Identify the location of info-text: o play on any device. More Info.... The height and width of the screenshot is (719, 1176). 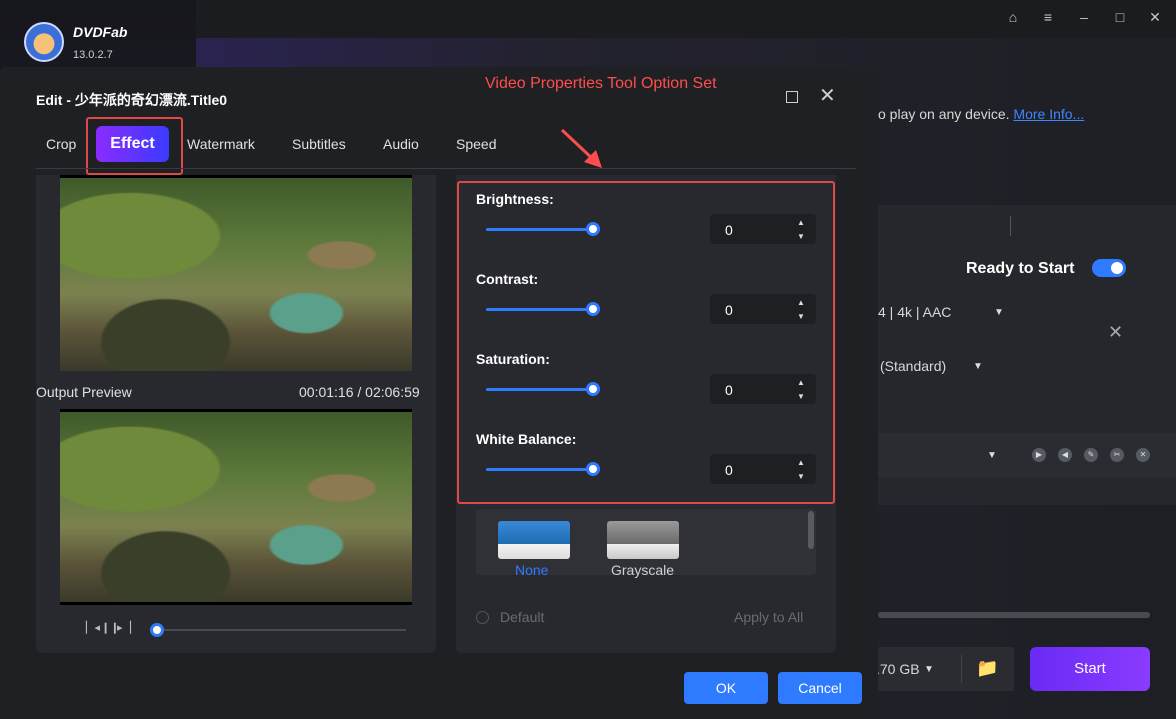
(981, 114).